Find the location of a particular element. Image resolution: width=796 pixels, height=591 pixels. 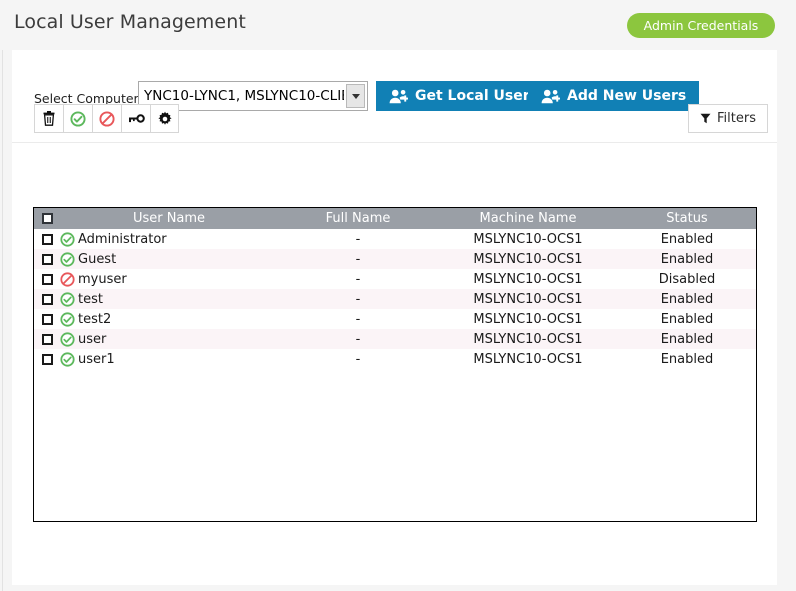

table-row: test - MSLYNC10-OCS1 Enabled is located at coordinates (395, 299).